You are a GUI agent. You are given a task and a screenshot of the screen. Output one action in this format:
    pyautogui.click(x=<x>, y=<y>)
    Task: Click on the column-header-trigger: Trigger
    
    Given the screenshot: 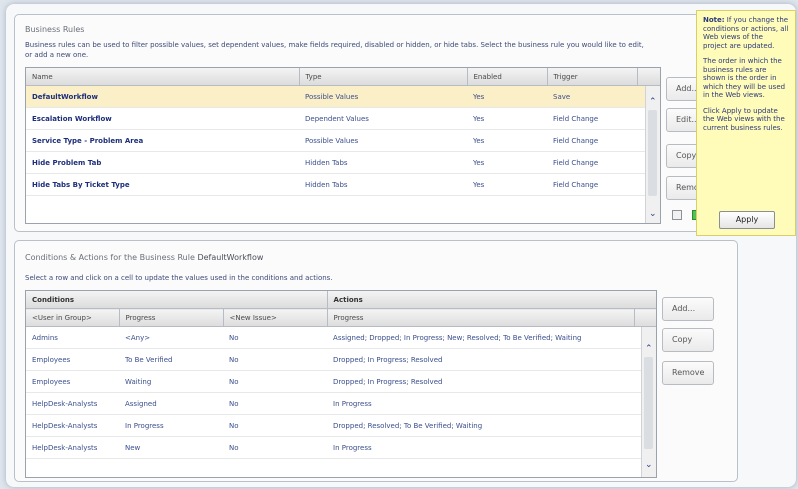 What is the action you would take?
    pyautogui.click(x=592, y=77)
    